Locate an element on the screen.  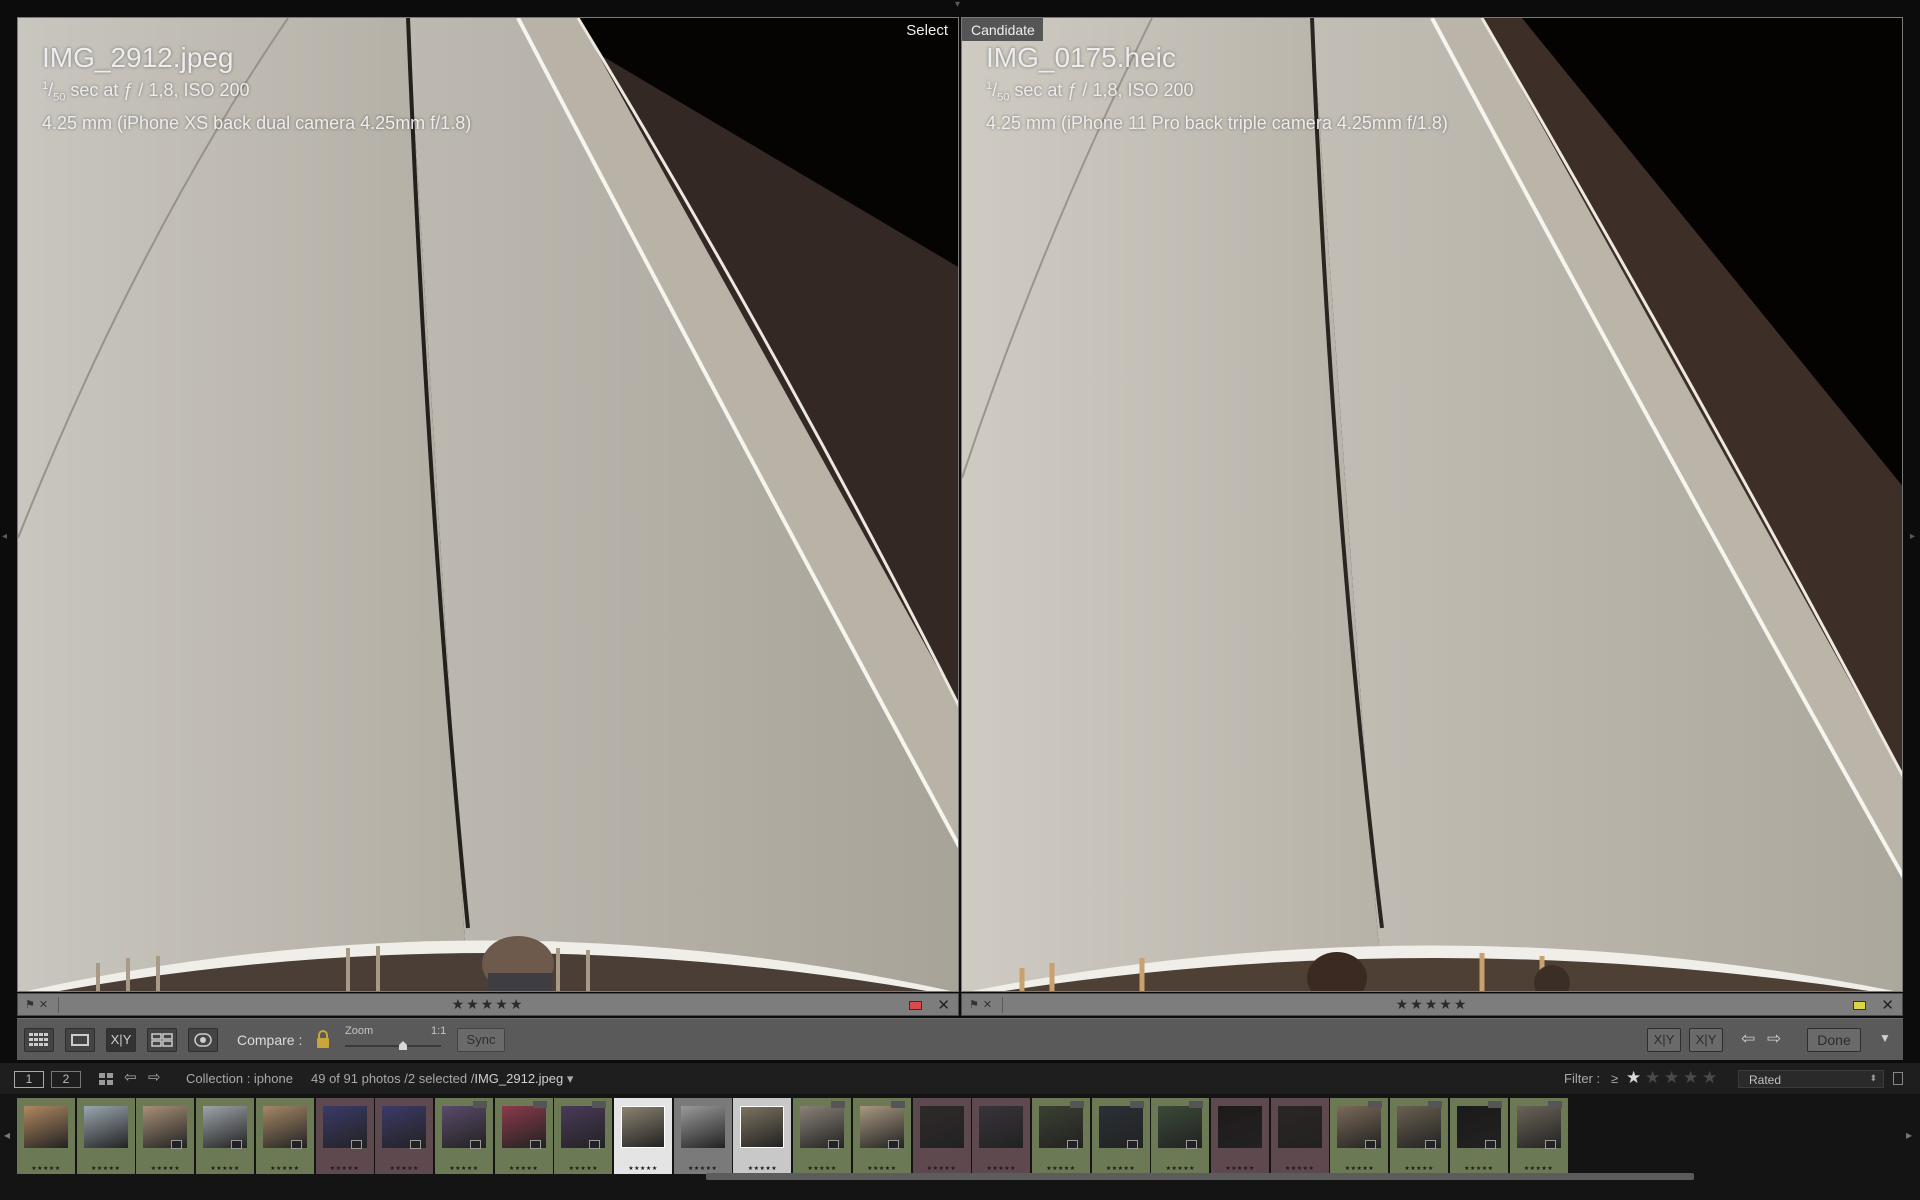
grid-view-button is located at coordinates (39, 1040).